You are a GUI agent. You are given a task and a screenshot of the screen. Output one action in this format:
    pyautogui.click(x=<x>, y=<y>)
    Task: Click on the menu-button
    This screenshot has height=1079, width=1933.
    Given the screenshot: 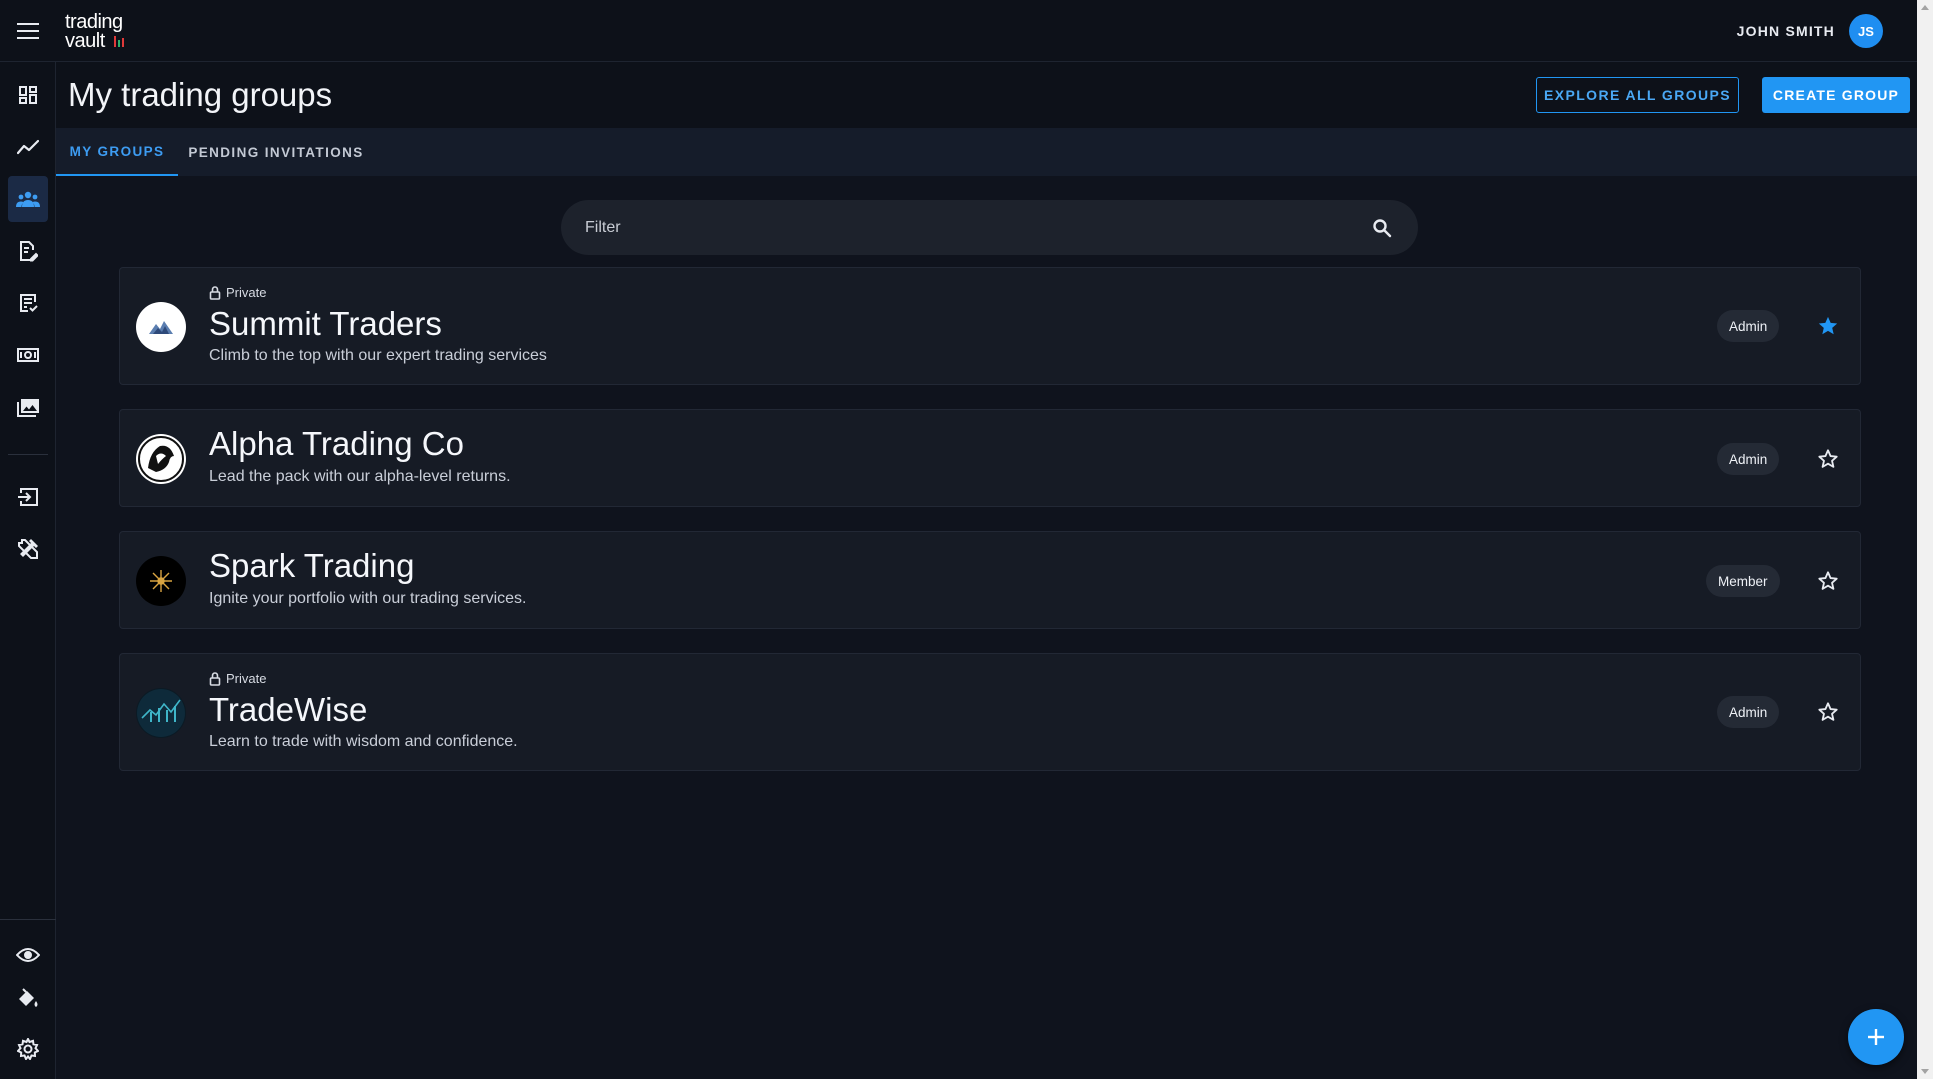 What is the action you would take?
    pyautogui.click(x=28, y=31)
    